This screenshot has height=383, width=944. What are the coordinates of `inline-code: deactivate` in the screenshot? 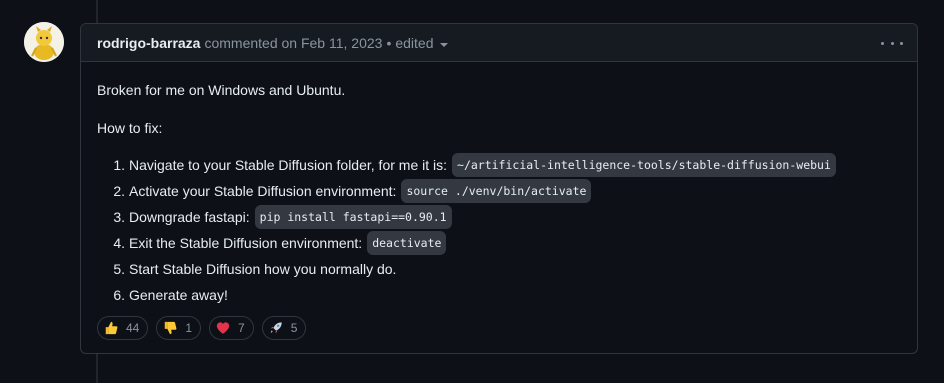 It's located at (407, 243).